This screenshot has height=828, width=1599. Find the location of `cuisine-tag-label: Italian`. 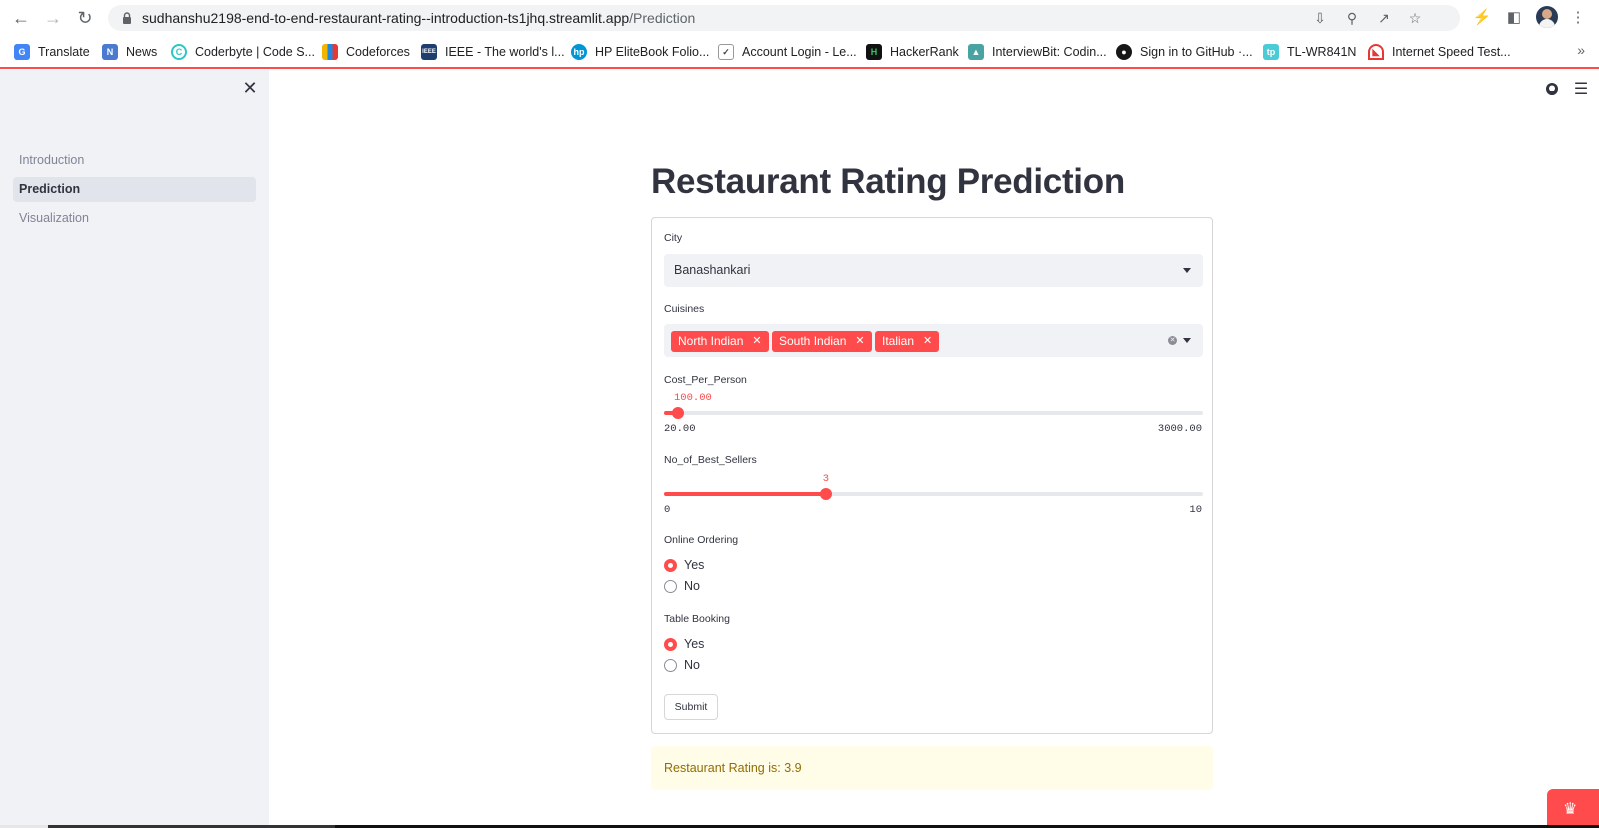

cuisine-tag-label: Italian is located at coordinates (898, 341).